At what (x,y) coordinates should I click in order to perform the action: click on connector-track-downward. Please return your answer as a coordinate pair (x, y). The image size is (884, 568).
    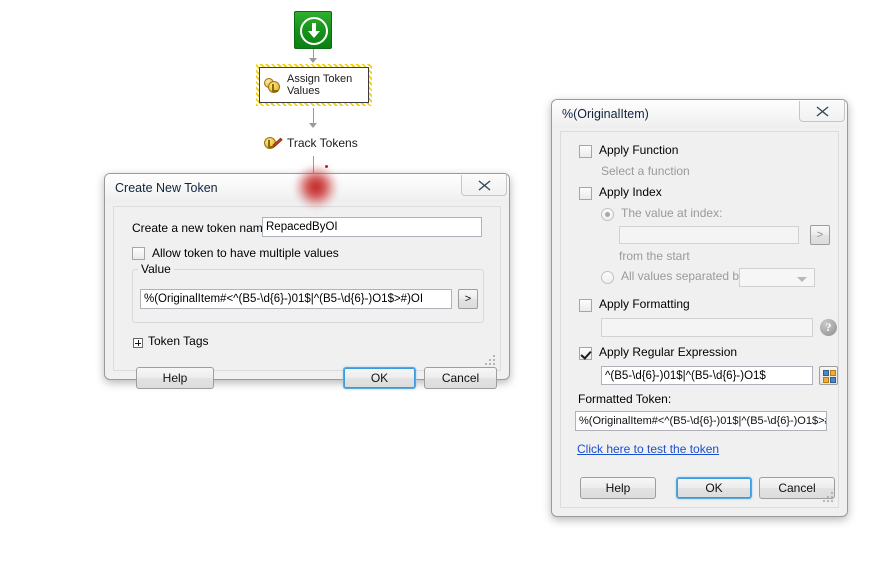
    Looking at the image, I should click on (313, 165).